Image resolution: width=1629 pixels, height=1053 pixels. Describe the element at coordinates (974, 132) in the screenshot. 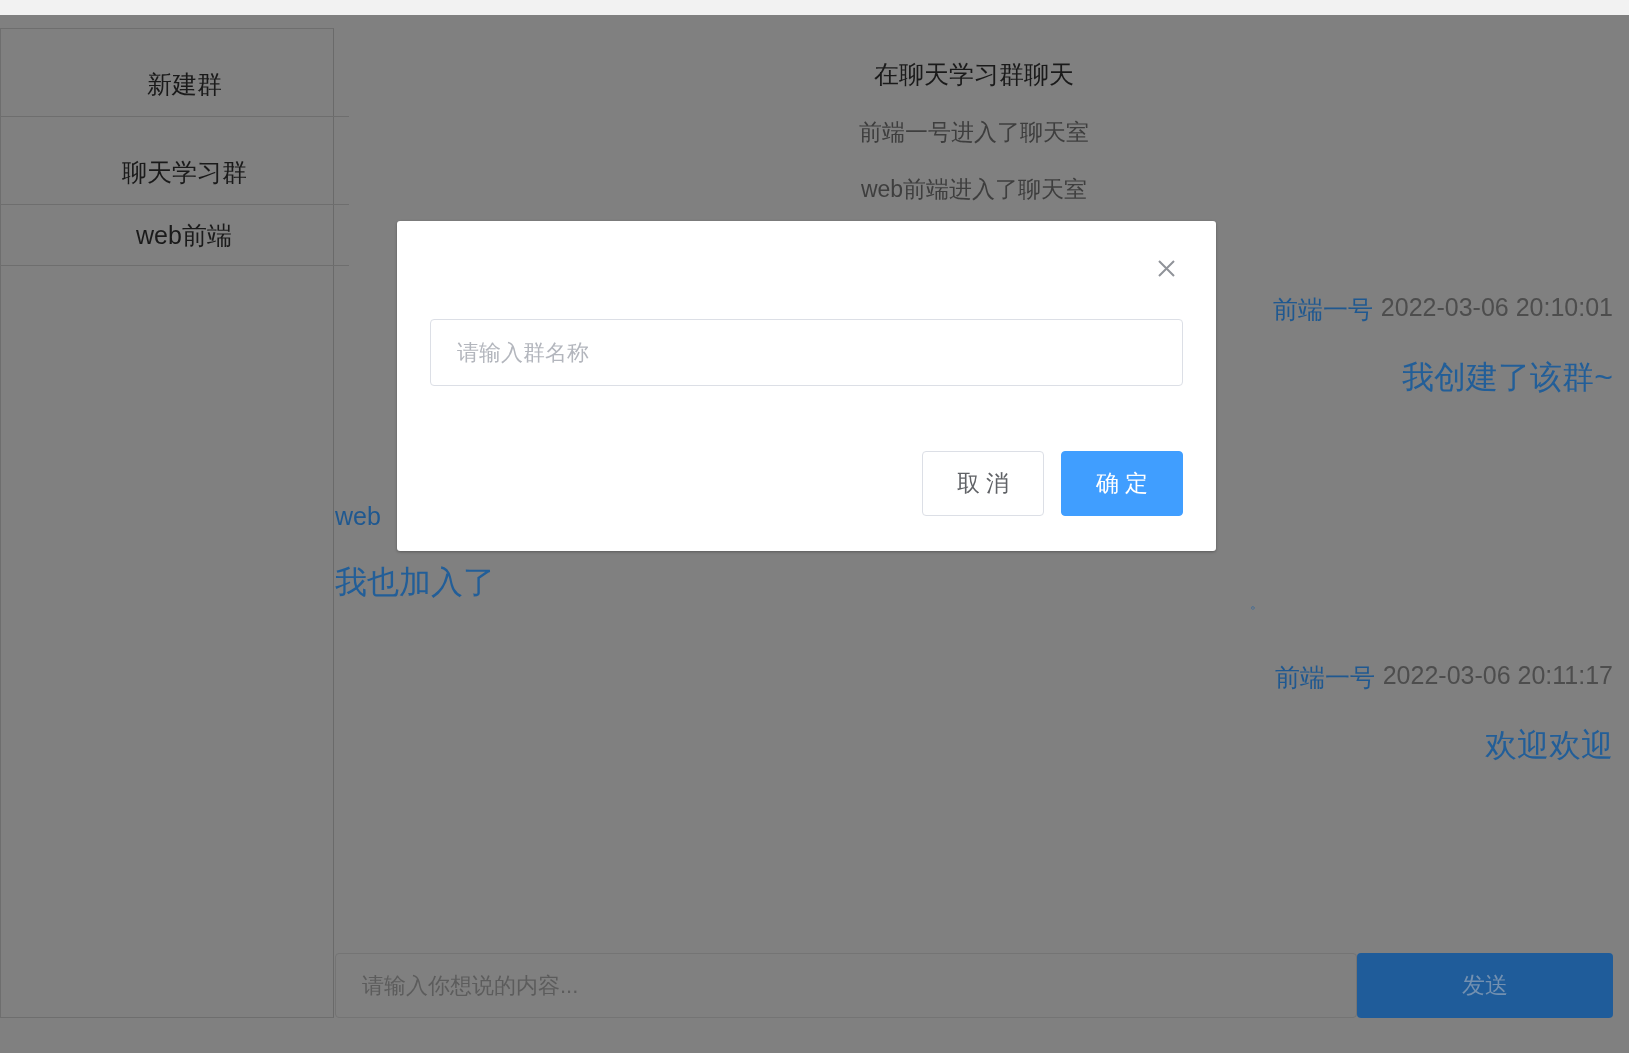

I see `system-message: 前端一号进入了聊天室` at that location.